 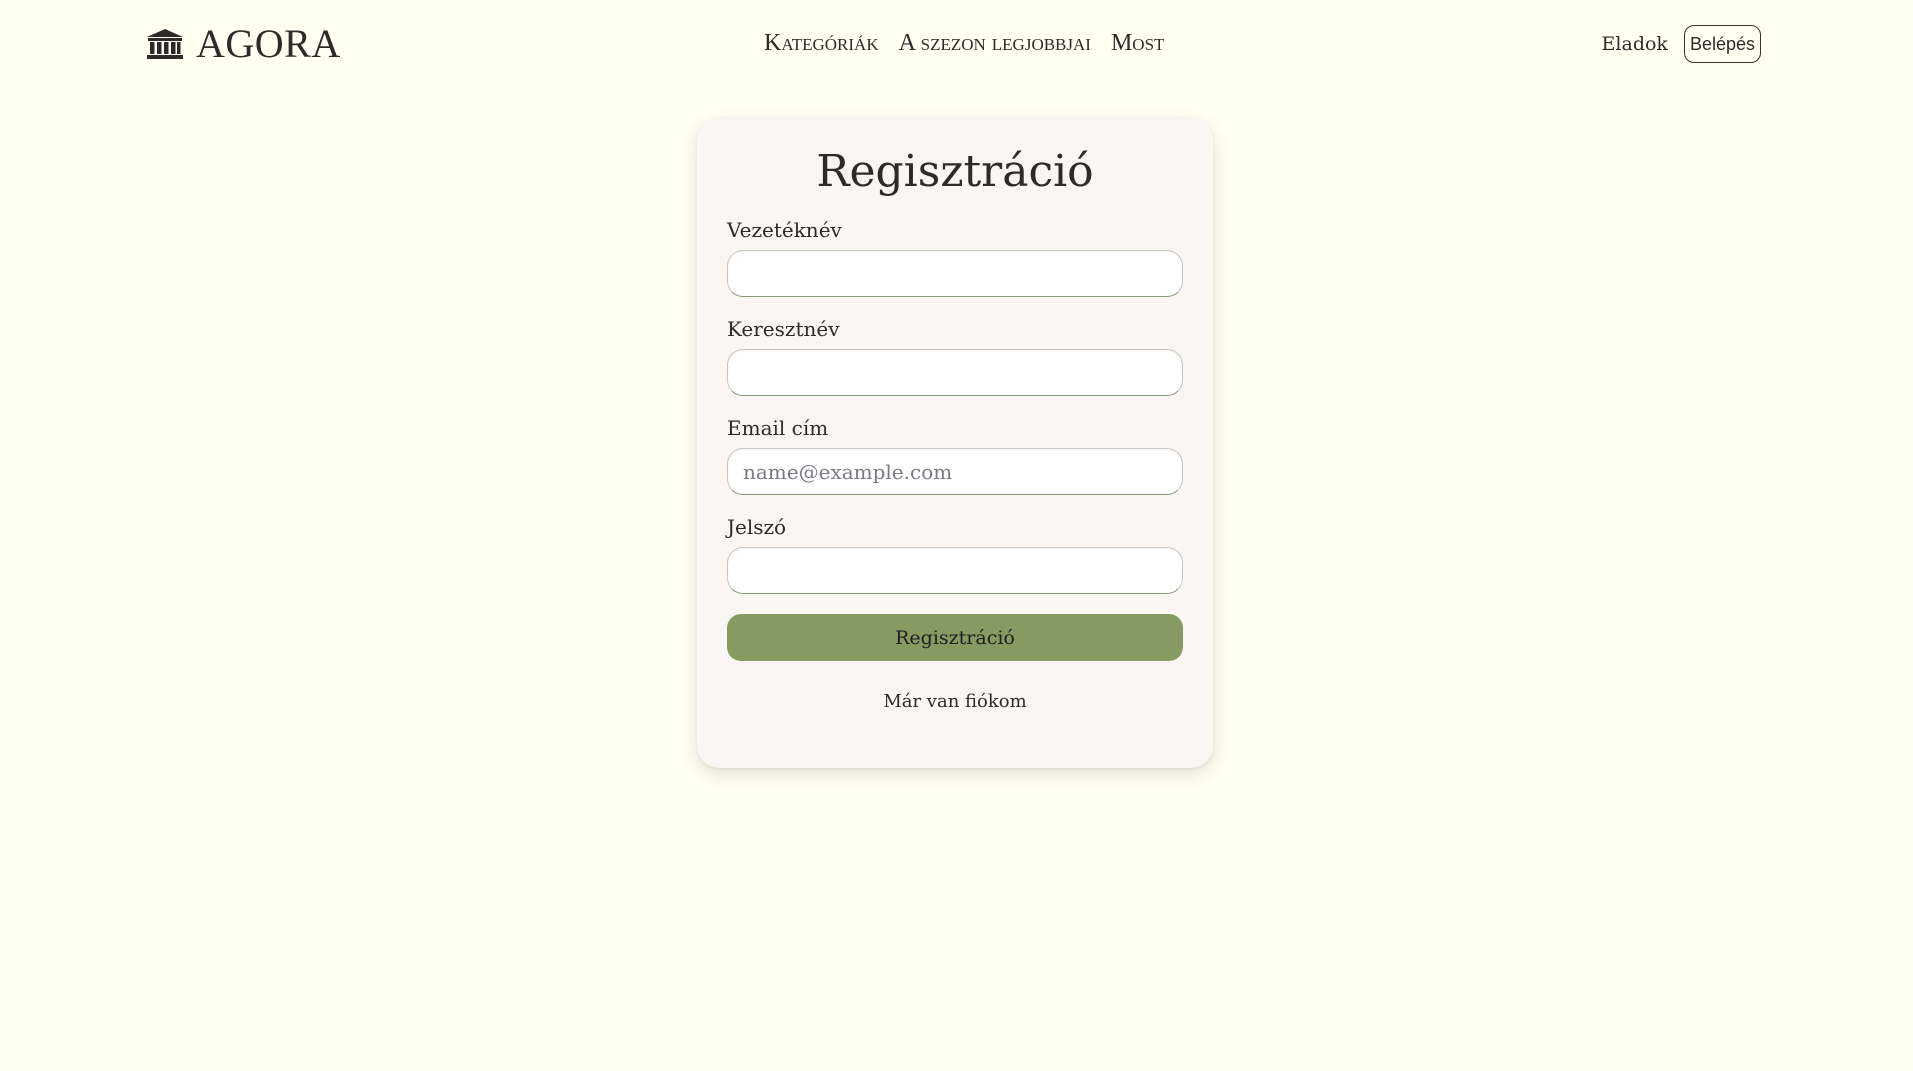 I want to click on main-nav: Kategóriák A szezon legjobbjai Most, so click(x=964, y=43).